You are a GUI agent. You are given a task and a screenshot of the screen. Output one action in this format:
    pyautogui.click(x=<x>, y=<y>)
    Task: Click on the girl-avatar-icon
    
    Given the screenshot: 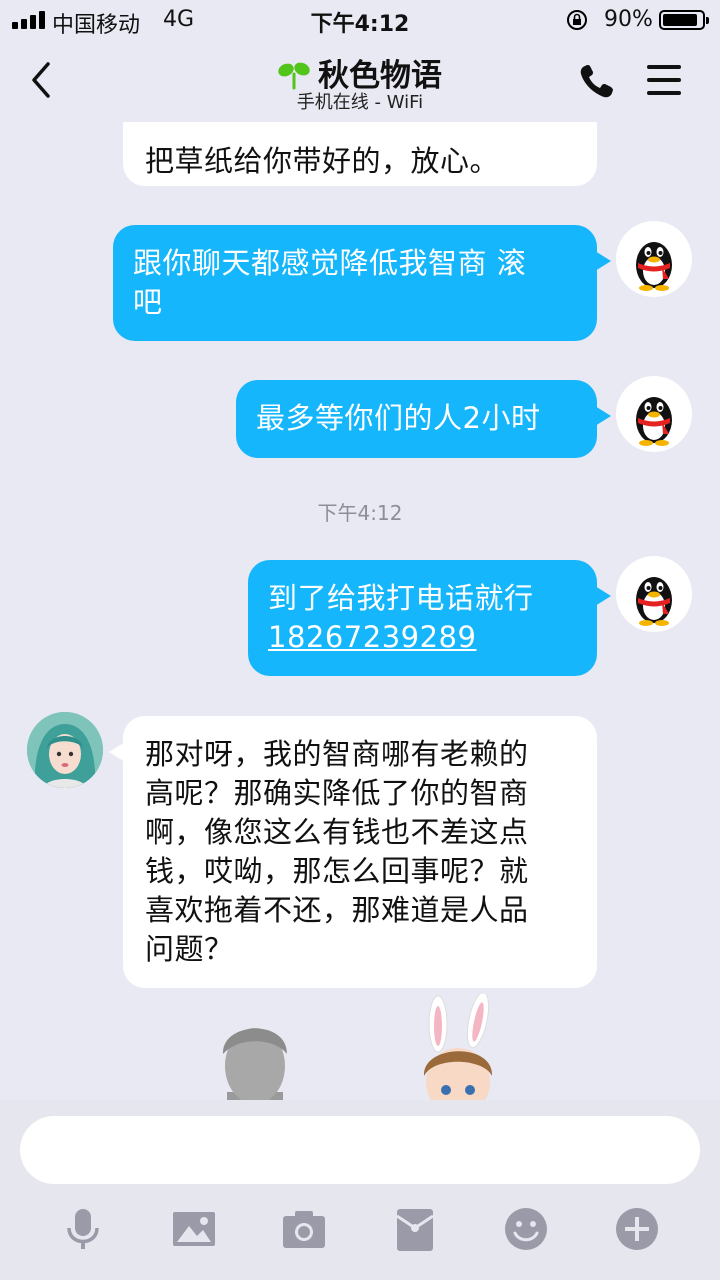 What is the action you would take?
    pyautogui.click(x=65, y=750)
    